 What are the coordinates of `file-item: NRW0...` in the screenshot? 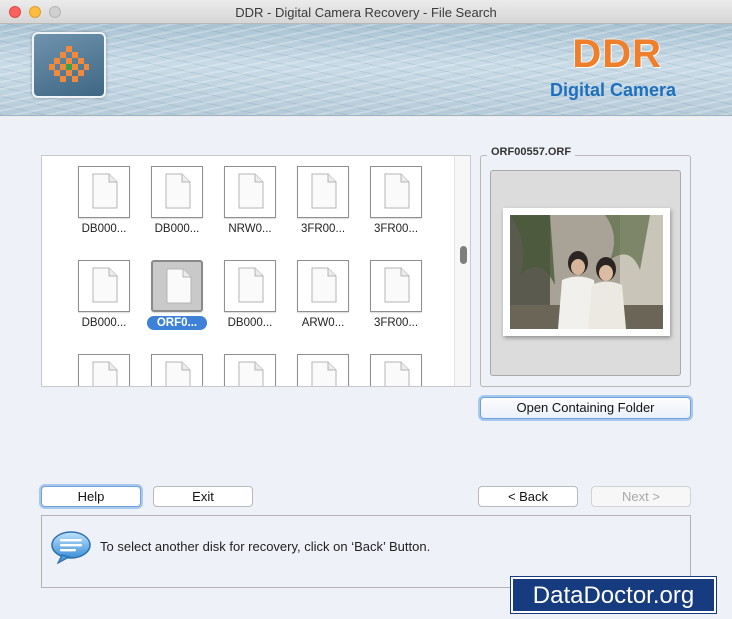 It's located at (249, 196).